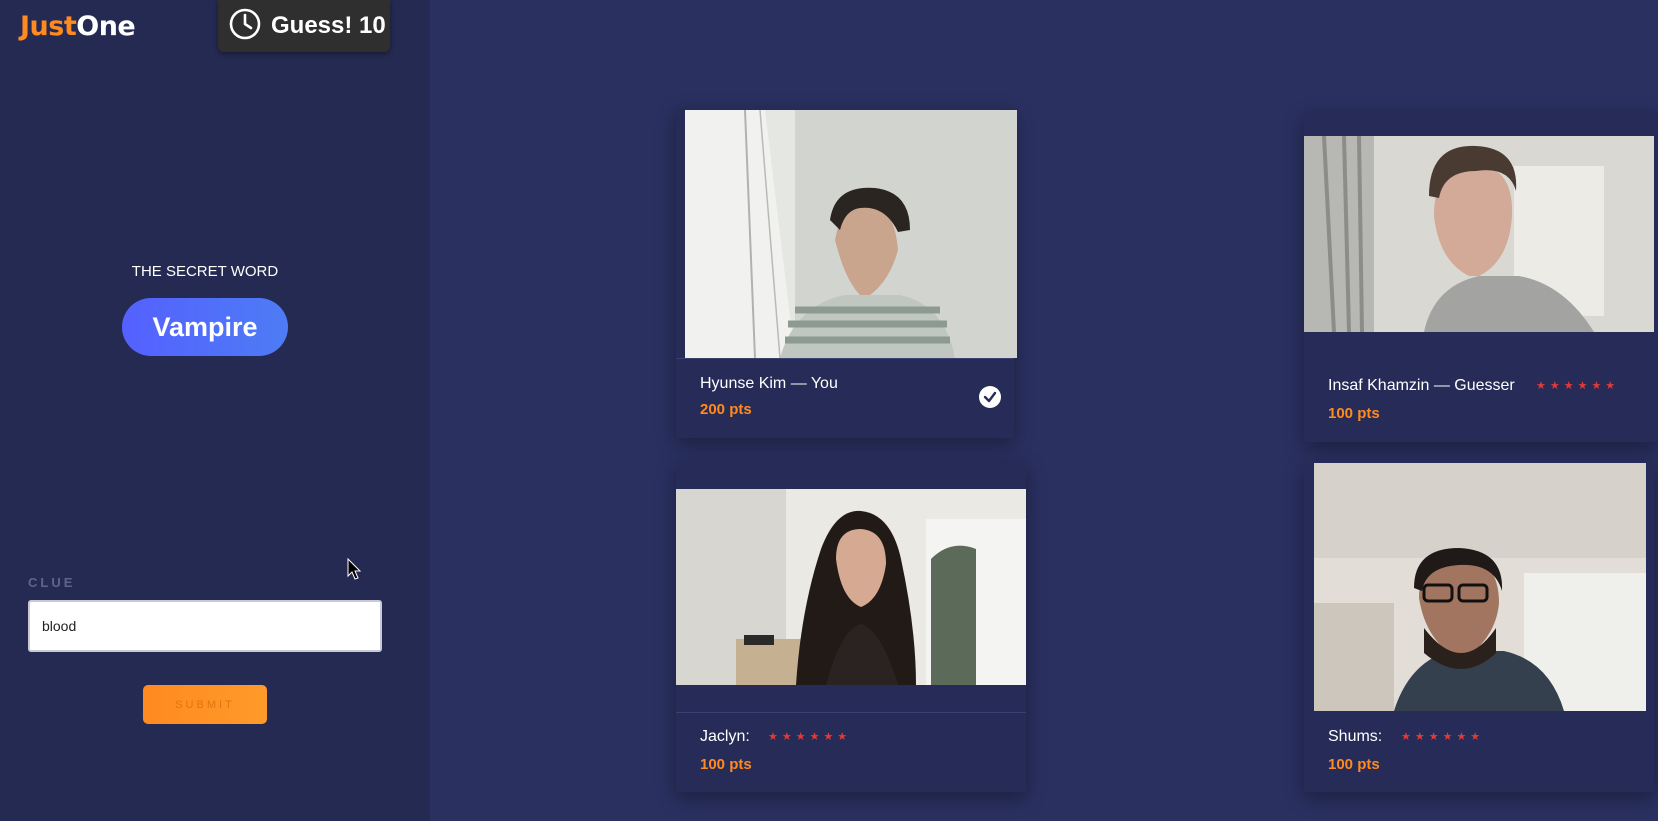  Describe the element at coordinates (245, 26) in the screenshot. I see `clock-icon` at that location.